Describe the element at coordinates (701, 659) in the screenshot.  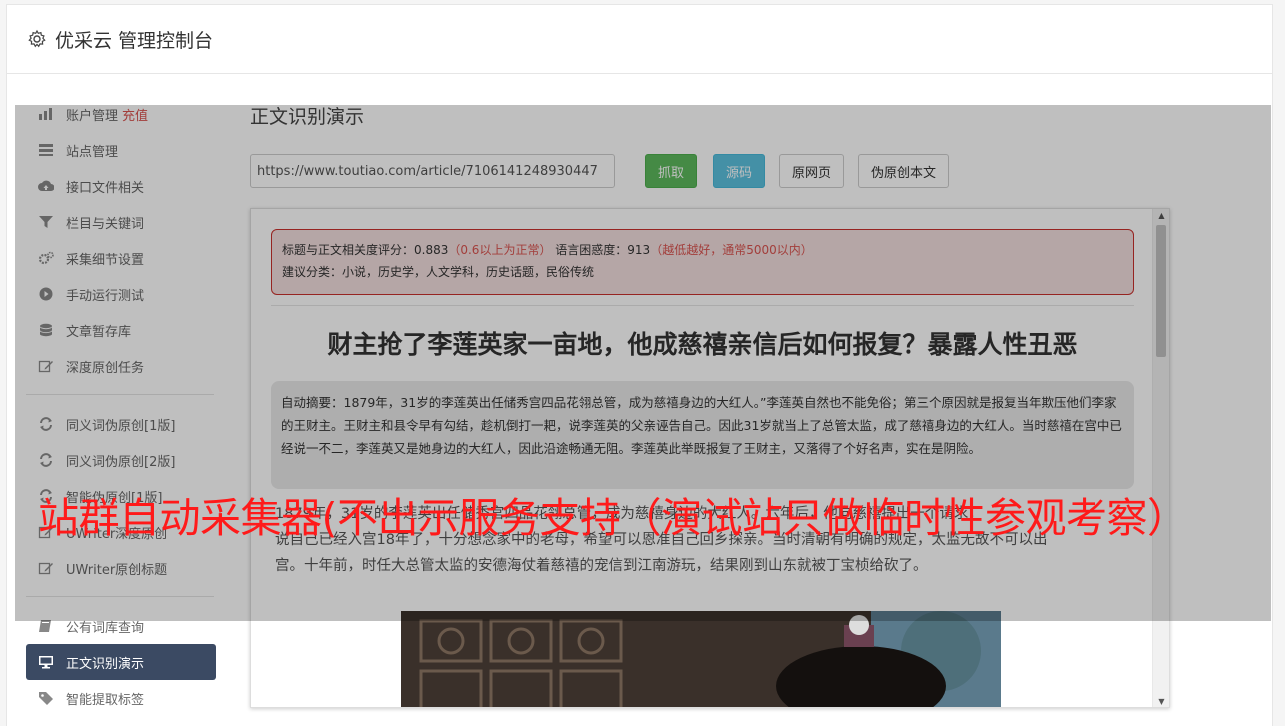
I see `article-image` at that location.